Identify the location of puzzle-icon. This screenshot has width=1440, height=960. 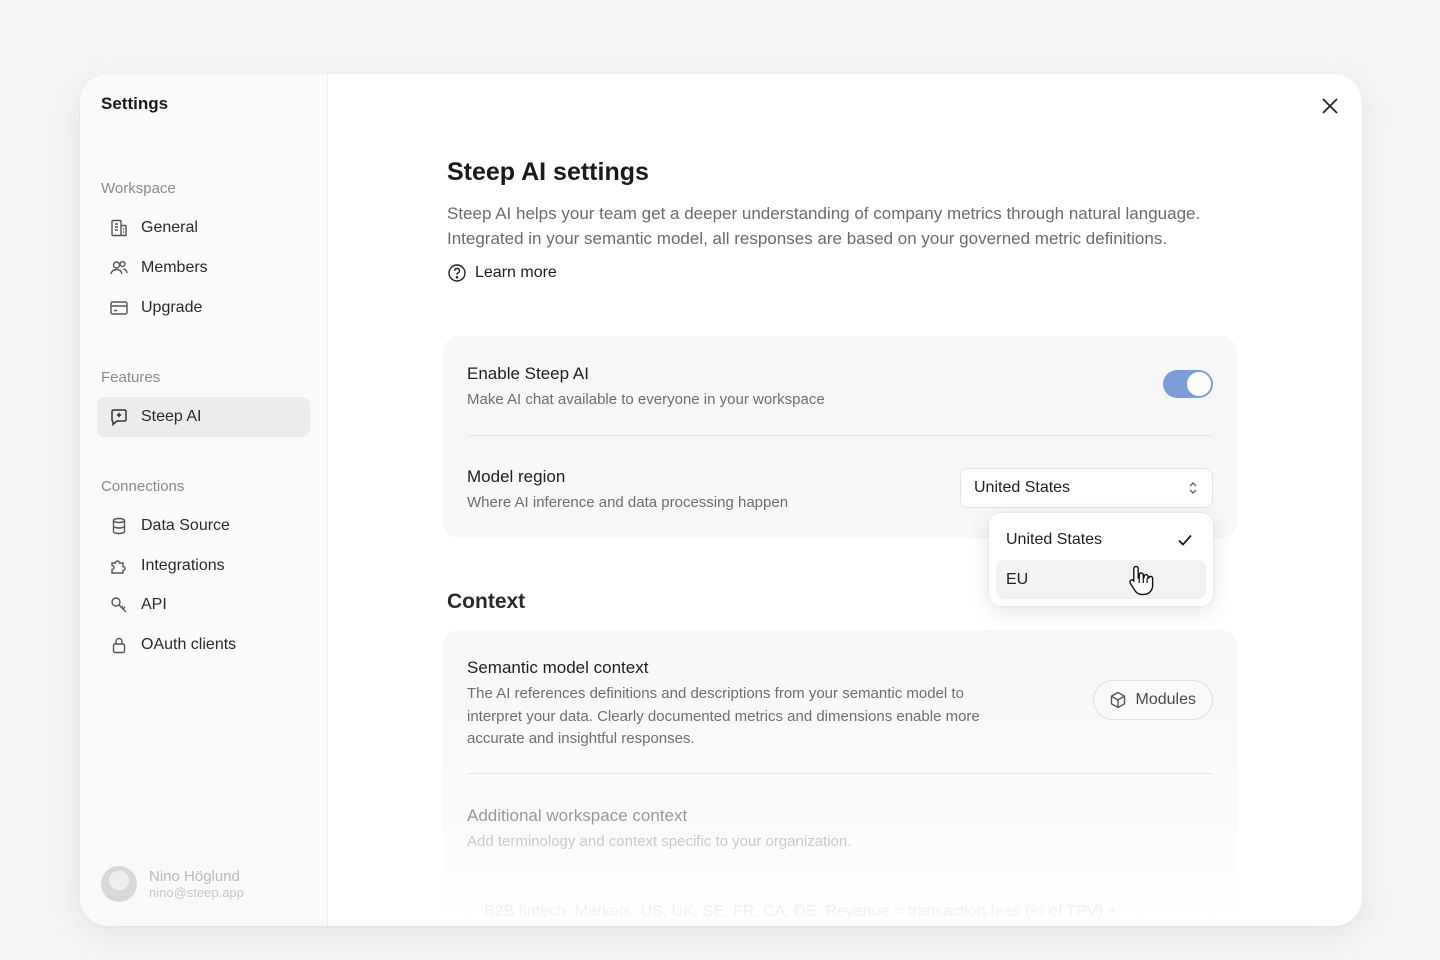
(119, 566).